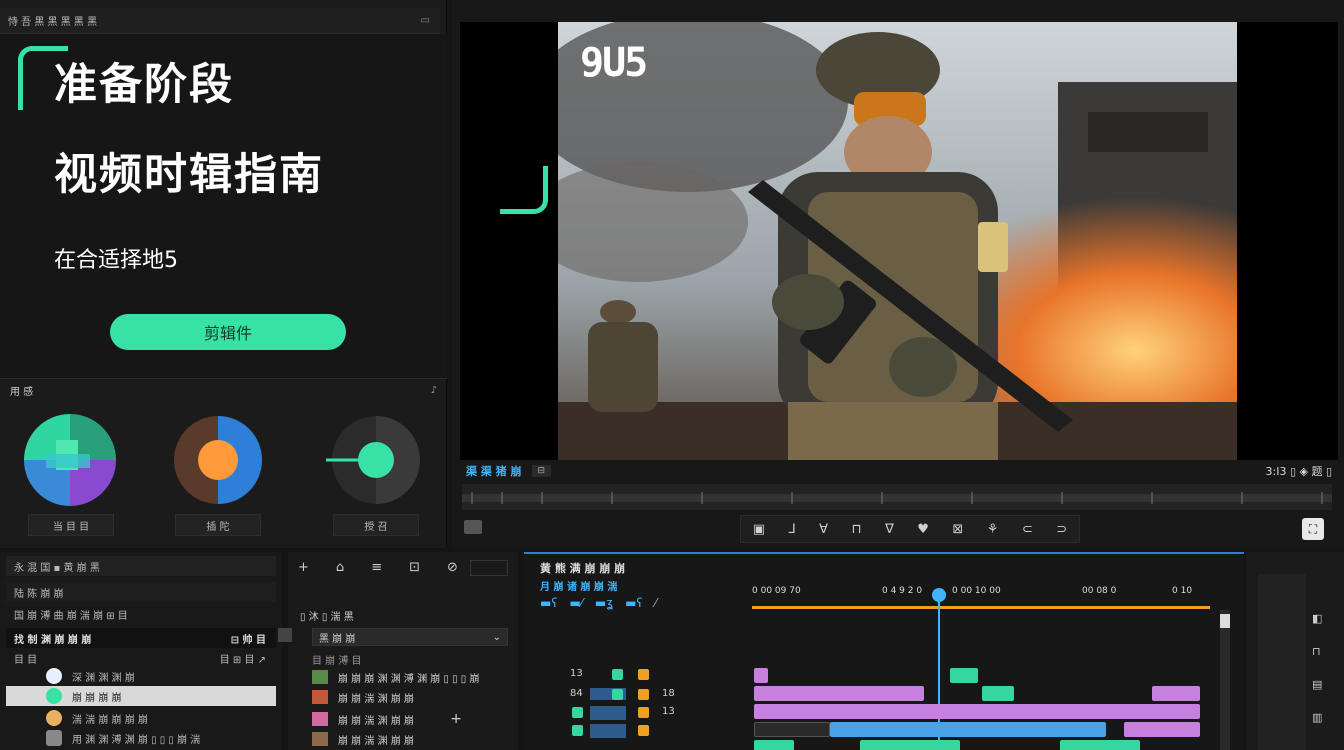 The image size is (1344, 750). What do you see at coordinates (489, 568) in the screenshot?
I see `media-search-input` at bounding box center [489, 568].